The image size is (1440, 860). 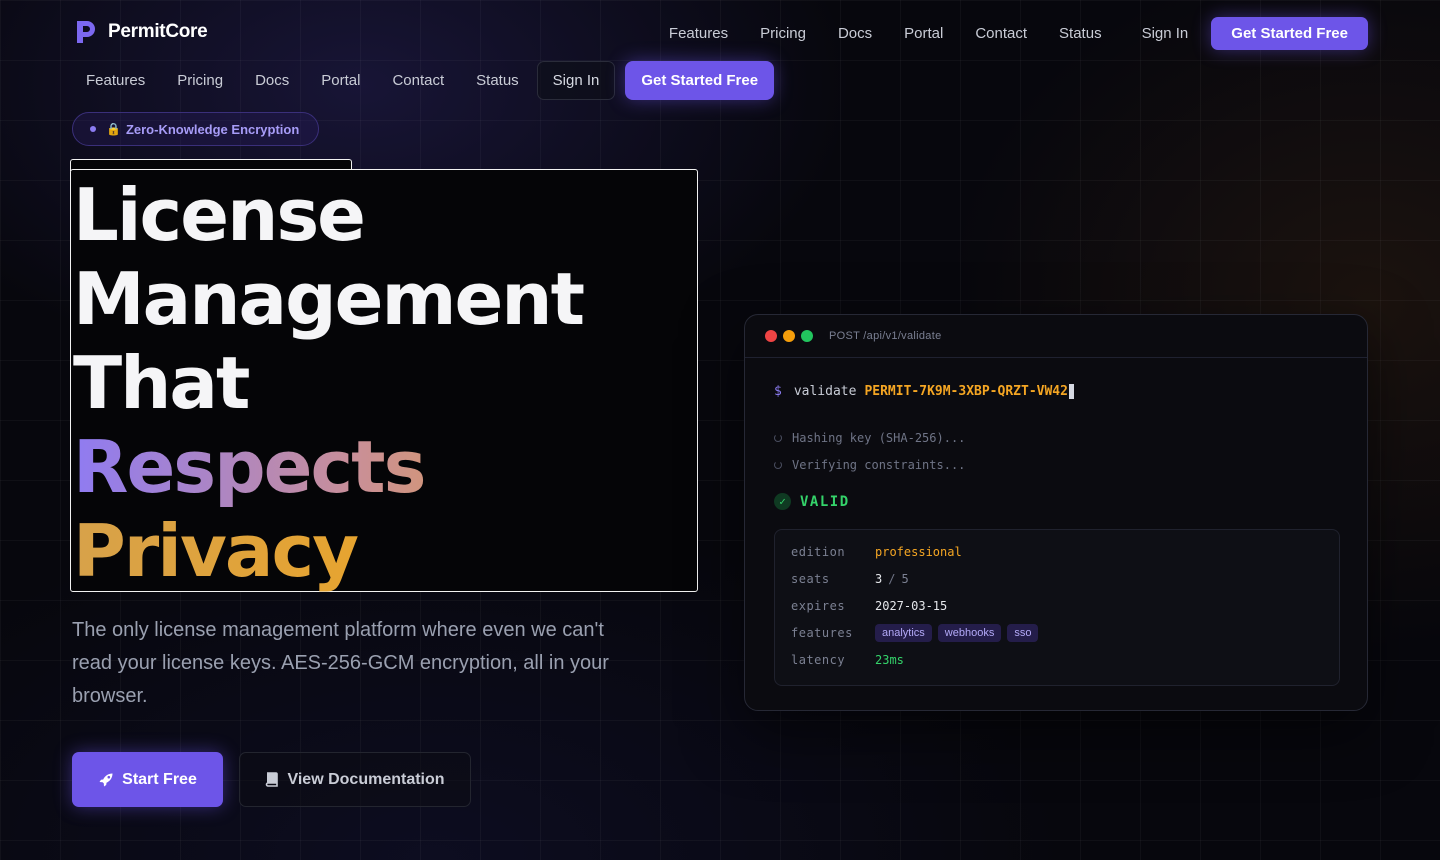 What do you see at coordinates (161, 383) in the screenshot?
I see `headline-line-3: That` at bounding box center [161, 383].